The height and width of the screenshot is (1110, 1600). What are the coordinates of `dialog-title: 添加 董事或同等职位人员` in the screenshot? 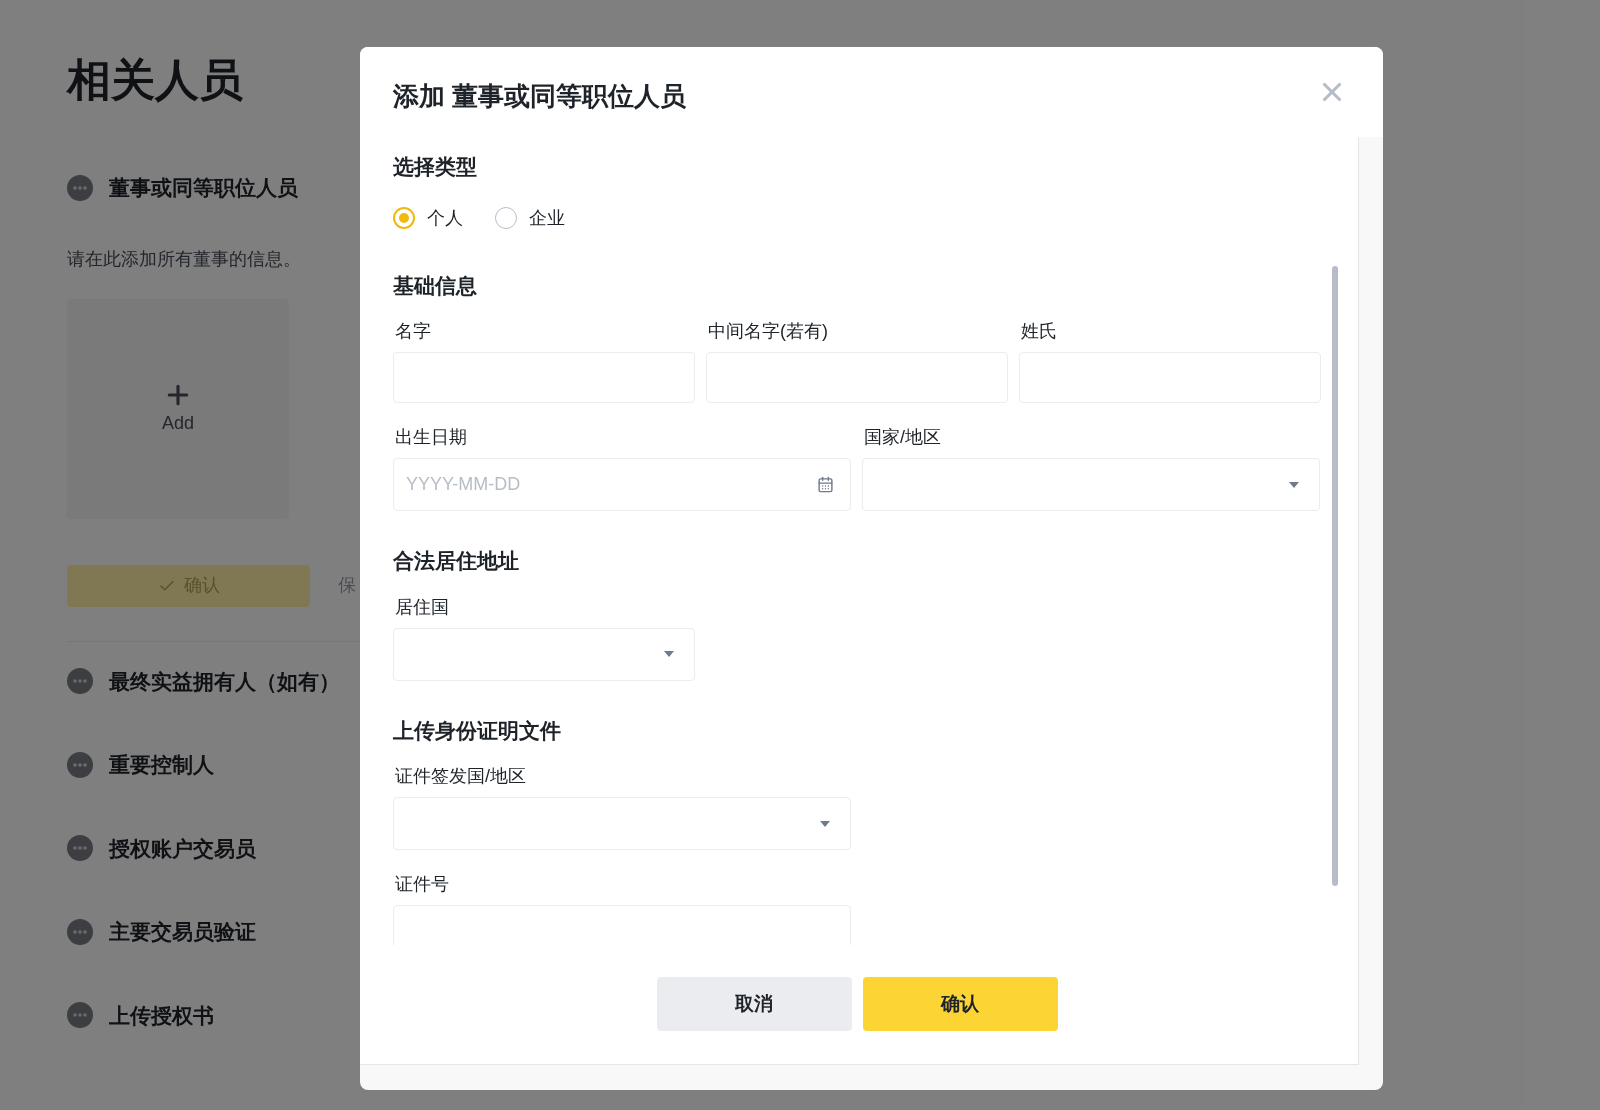 It's located at (540, 96).